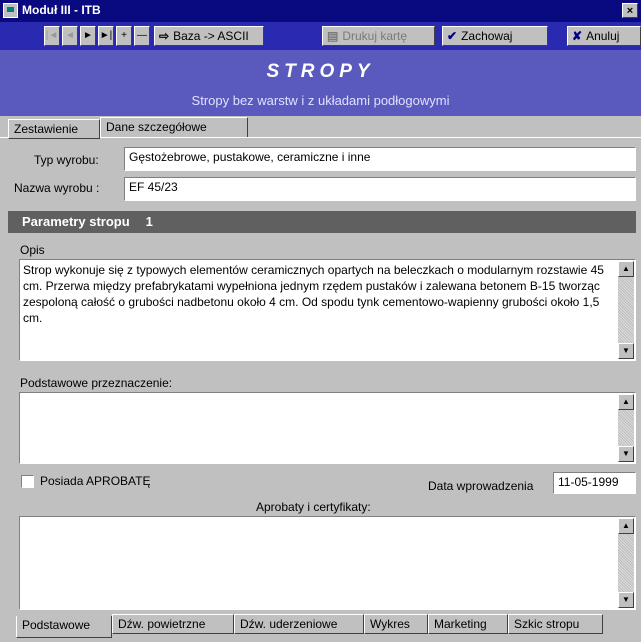  Describe the element at coordinates (173, 624) in the screenshot. I see `tab-dzw-powietrzne: Dźw. powietrzne` at that location.